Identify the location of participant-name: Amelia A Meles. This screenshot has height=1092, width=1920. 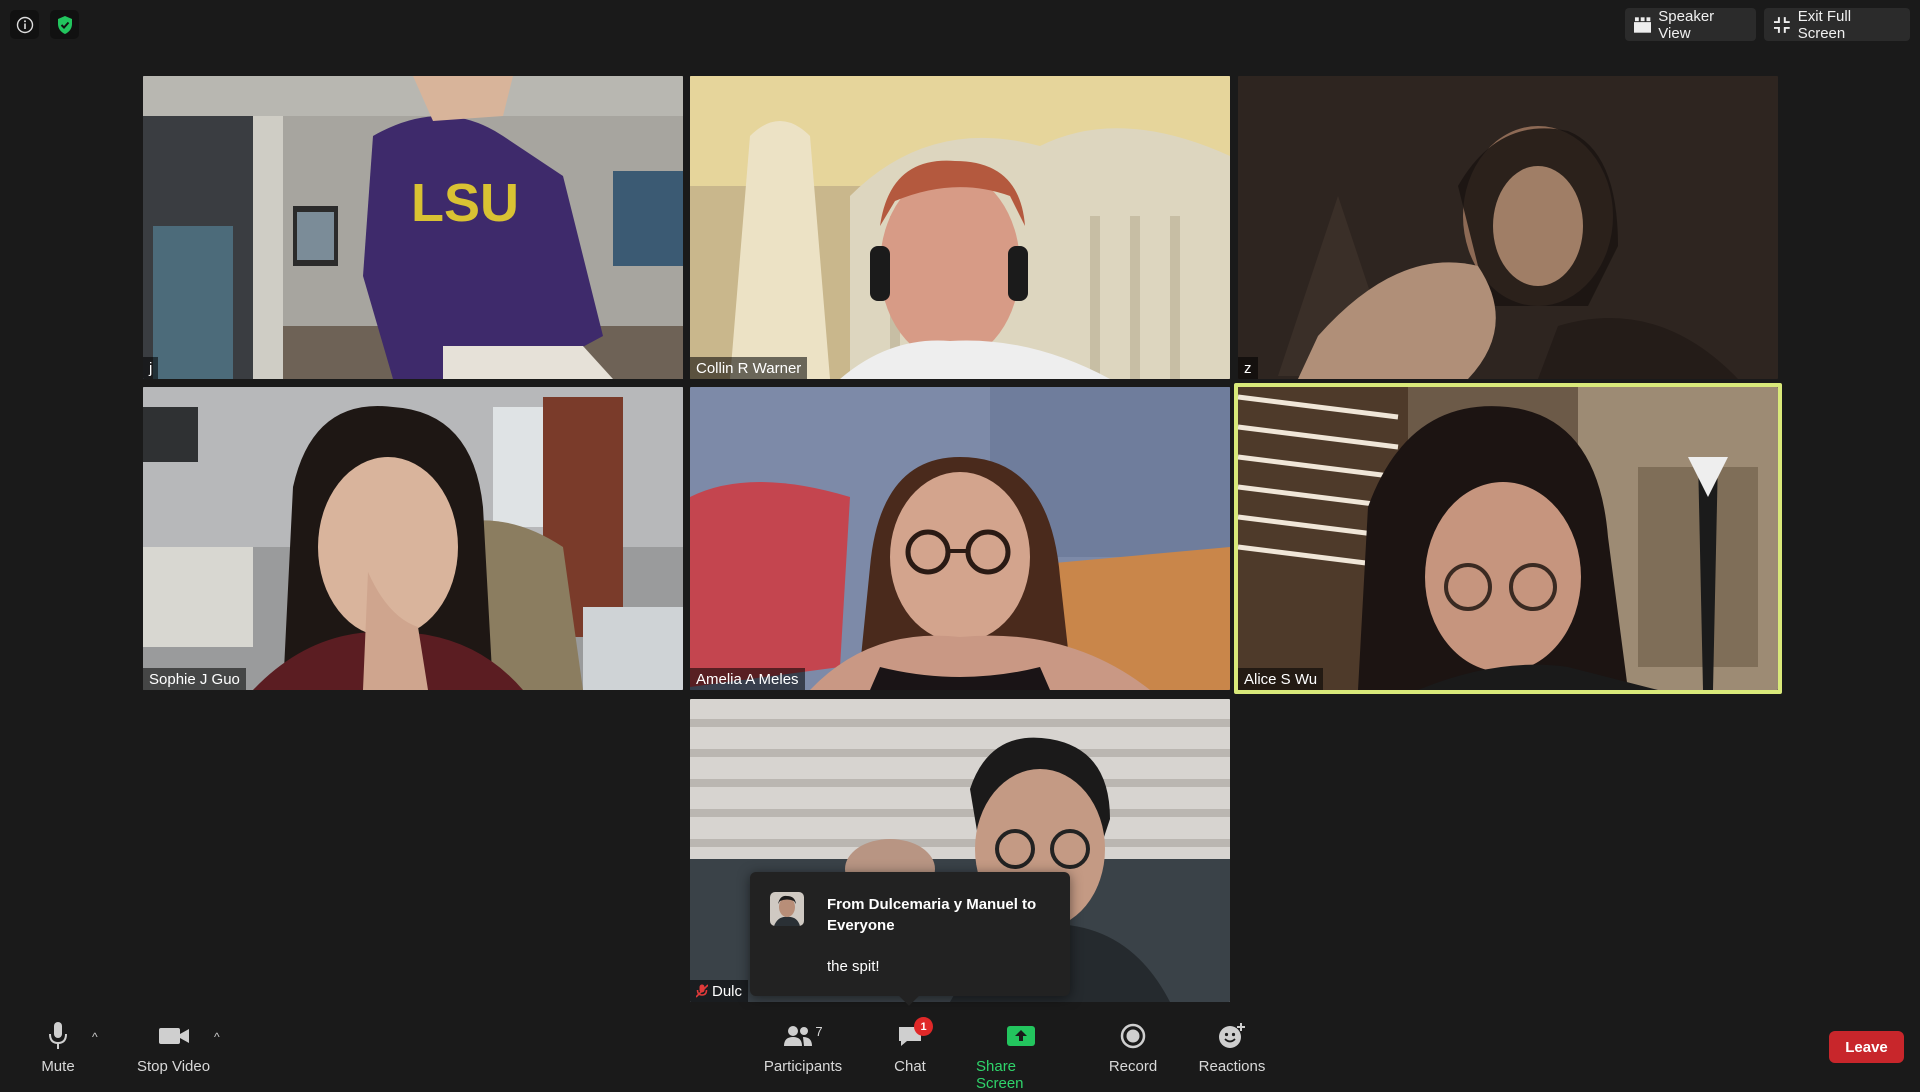
(747, 679).